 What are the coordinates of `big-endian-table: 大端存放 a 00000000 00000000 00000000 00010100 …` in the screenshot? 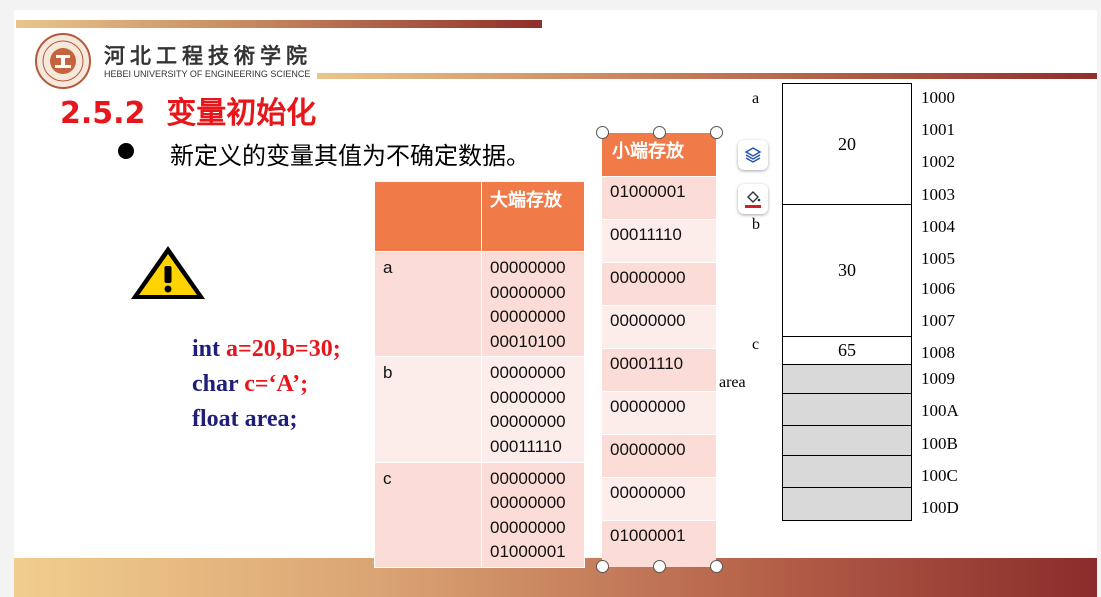 It's located at (479, 374).